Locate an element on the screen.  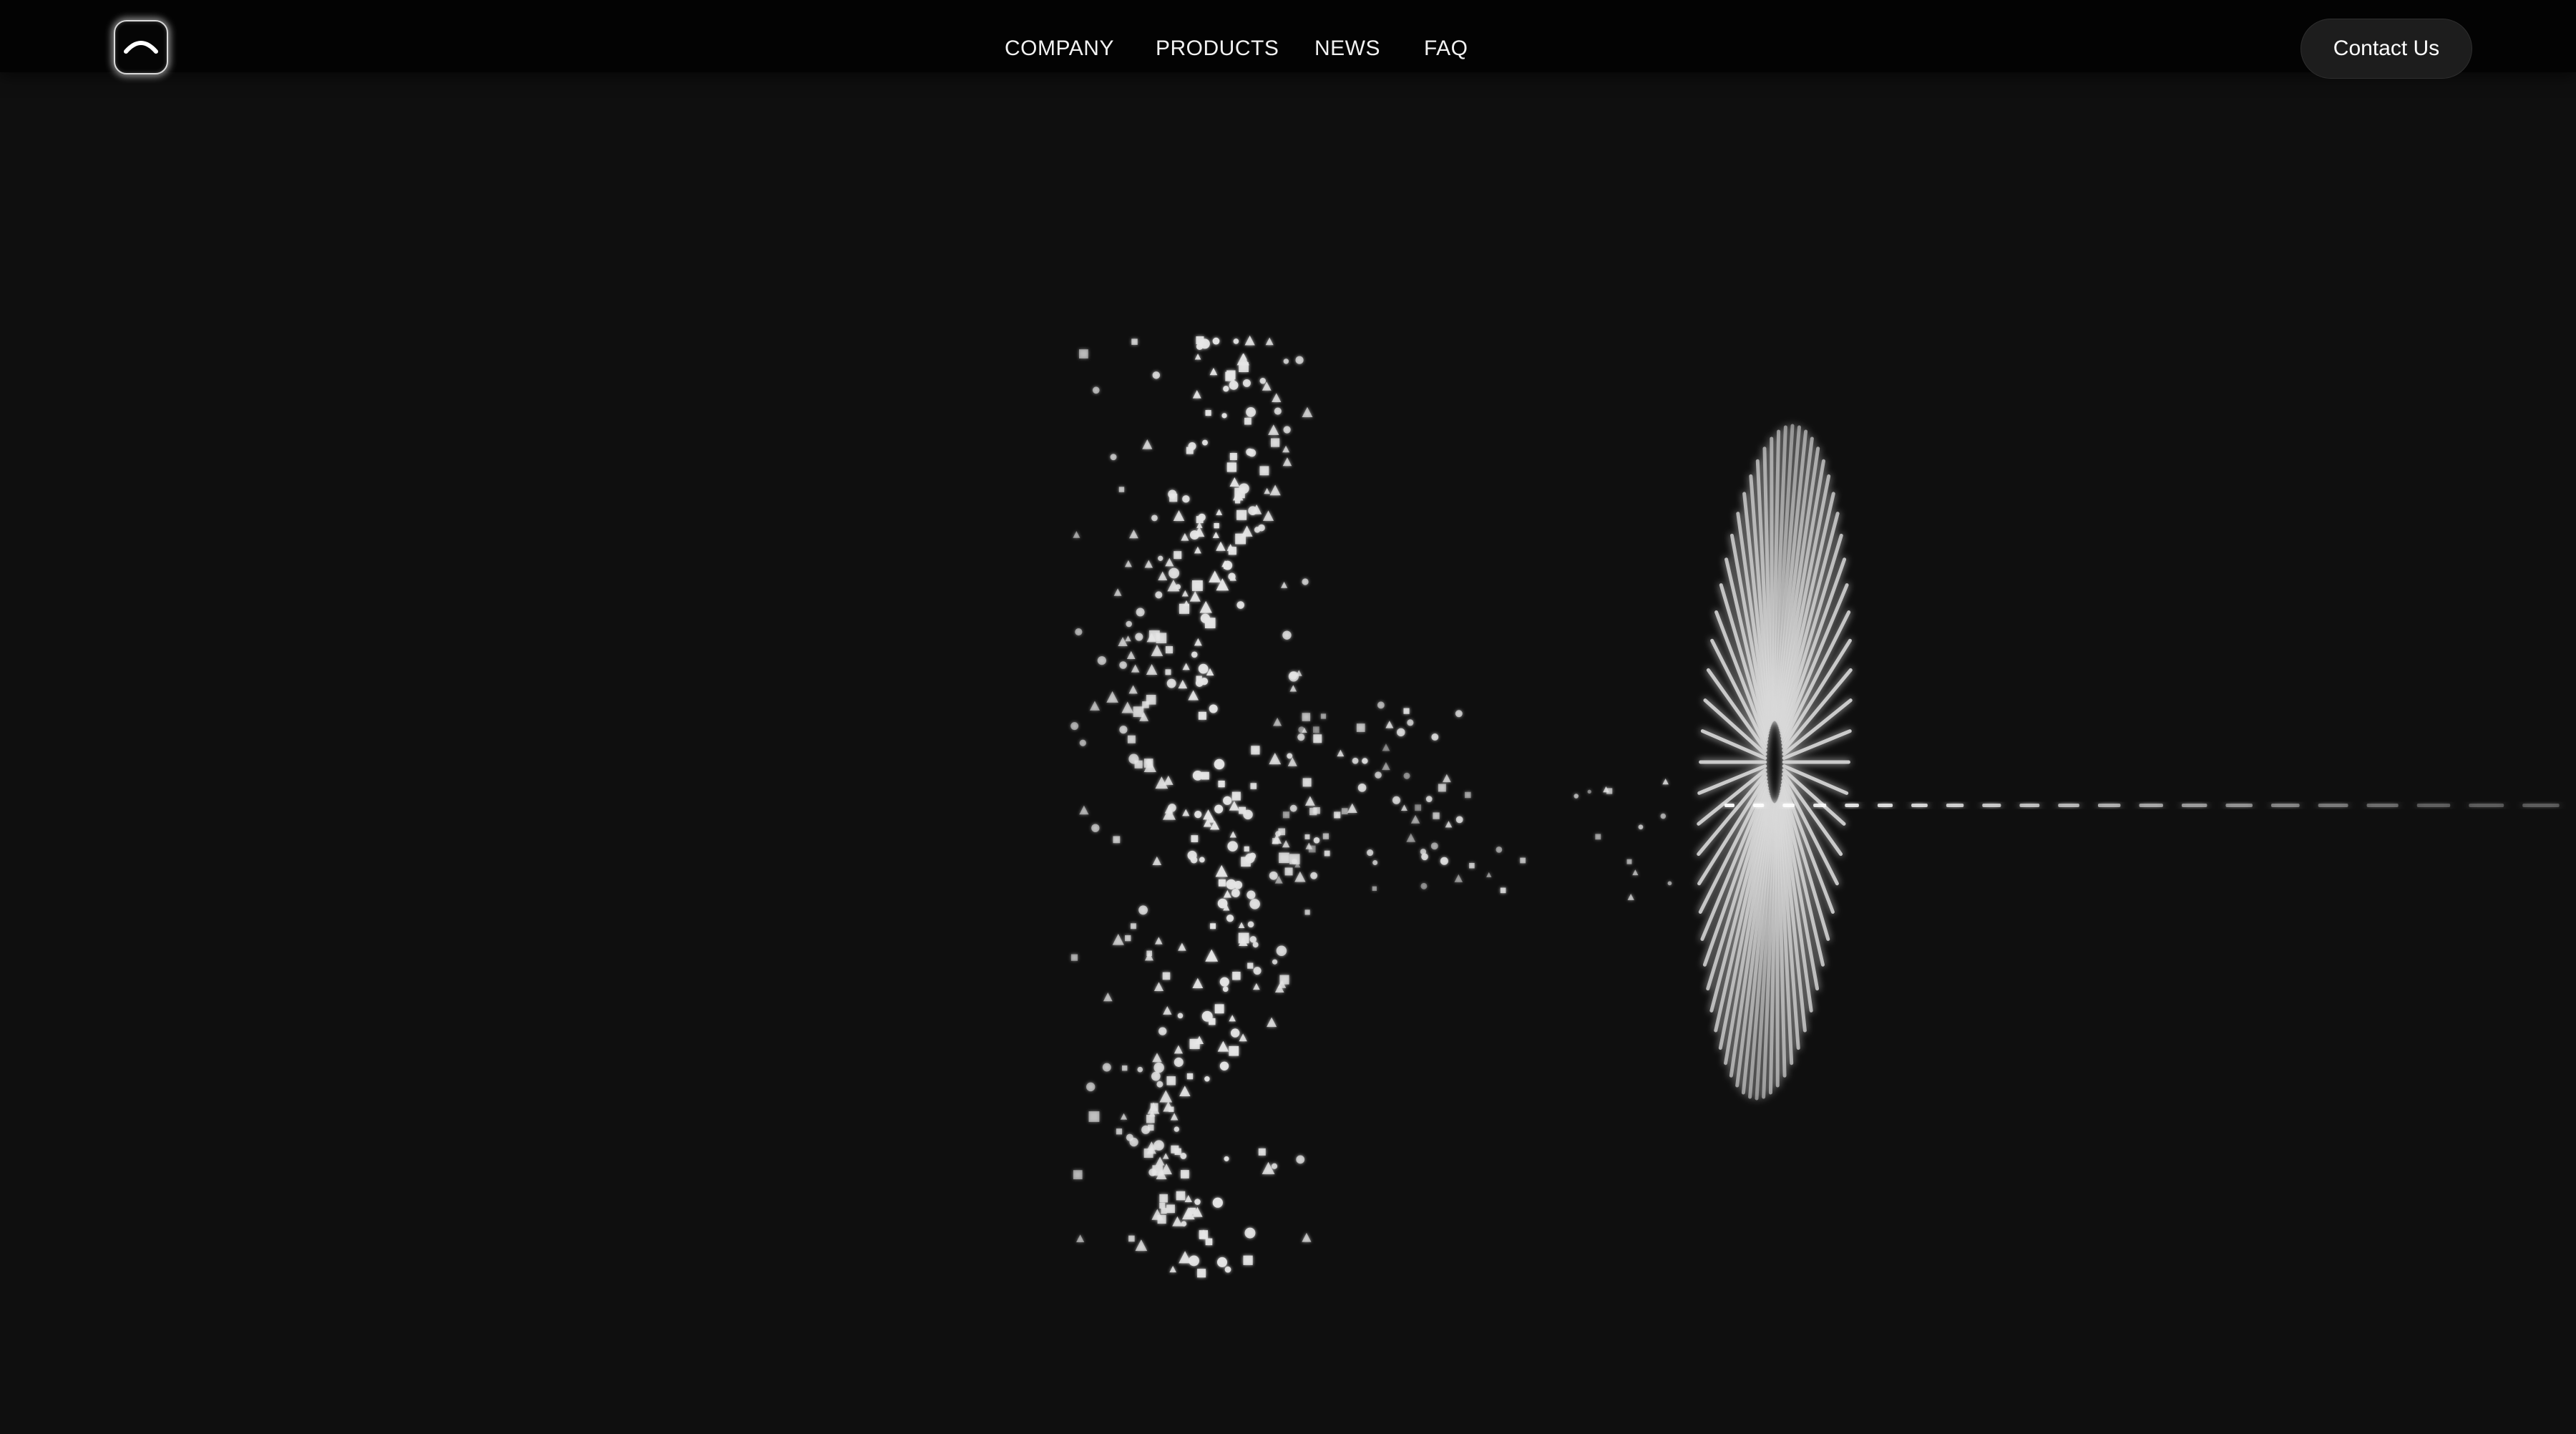
nav-link-news: NEWS is located at coordinates (1347, 48).